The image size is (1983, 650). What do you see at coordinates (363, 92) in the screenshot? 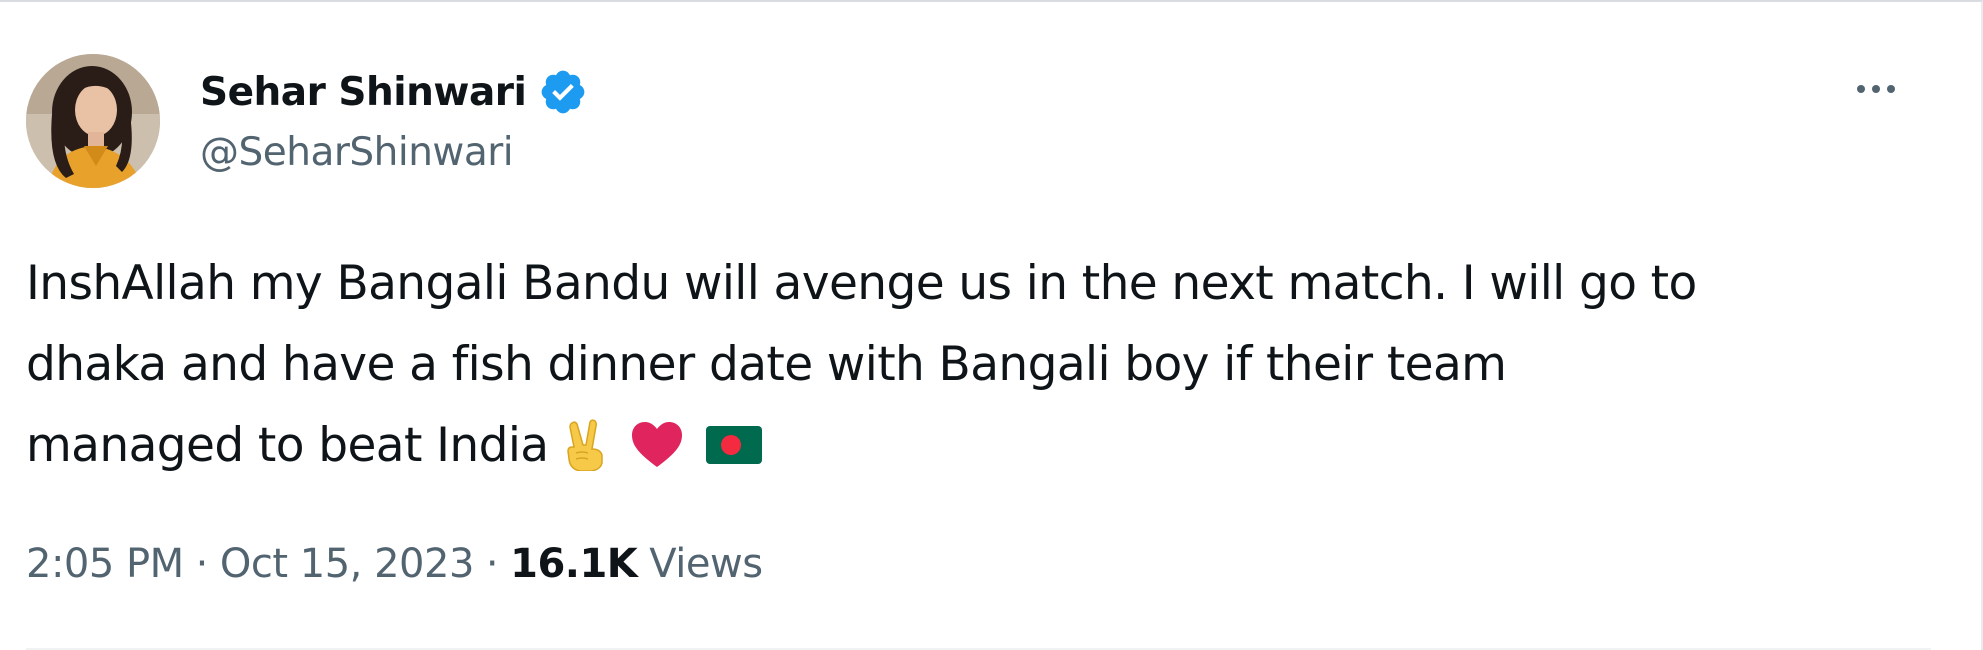
I see `author-display-name: Sehar Shinwari` at bounding box center [363, 92].